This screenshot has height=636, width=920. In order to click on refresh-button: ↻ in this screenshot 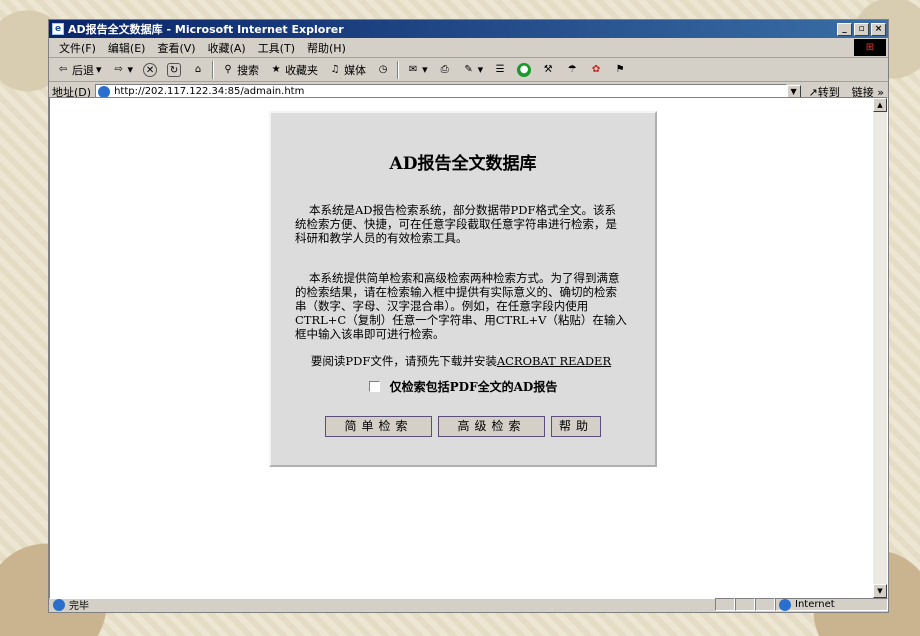, I will do `click(174, 69)`.